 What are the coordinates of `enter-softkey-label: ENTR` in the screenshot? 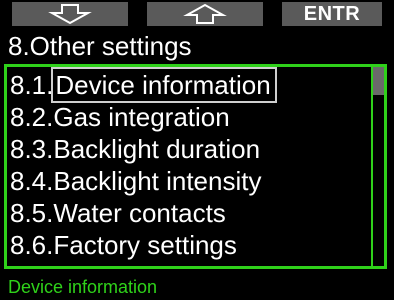 It's located at (332, 13).